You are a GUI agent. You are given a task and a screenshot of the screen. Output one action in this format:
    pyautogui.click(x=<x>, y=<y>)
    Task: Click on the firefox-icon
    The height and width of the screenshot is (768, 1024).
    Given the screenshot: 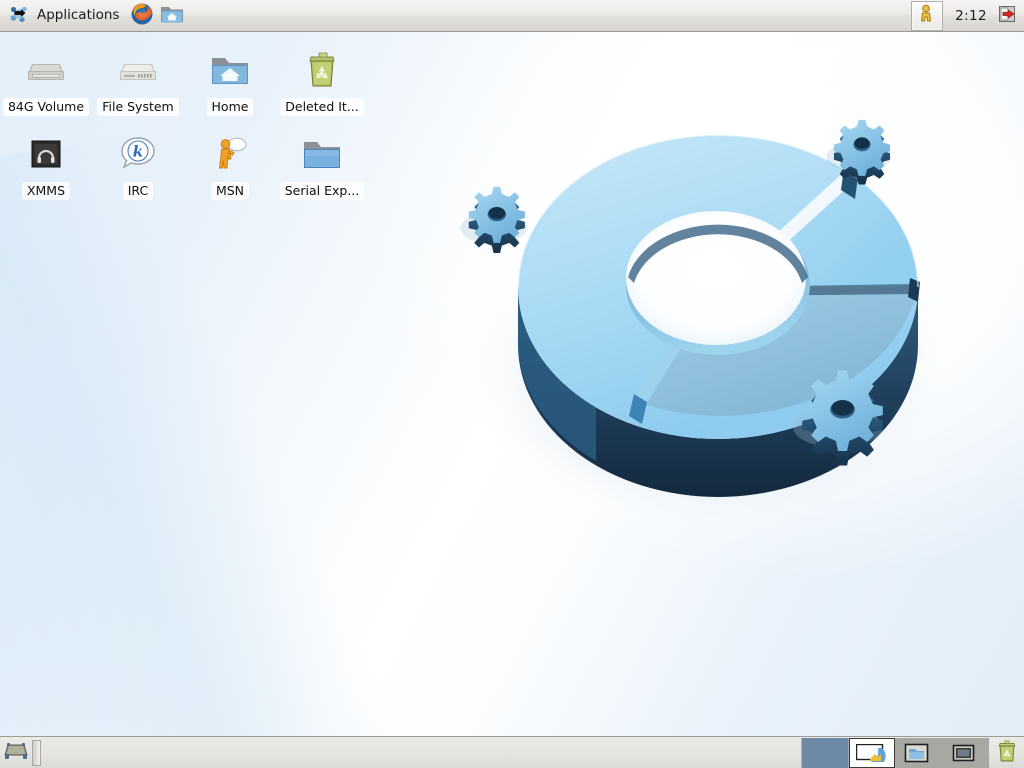 What is the action you would take?
    pyautogui.click(x=142, y=16)
    